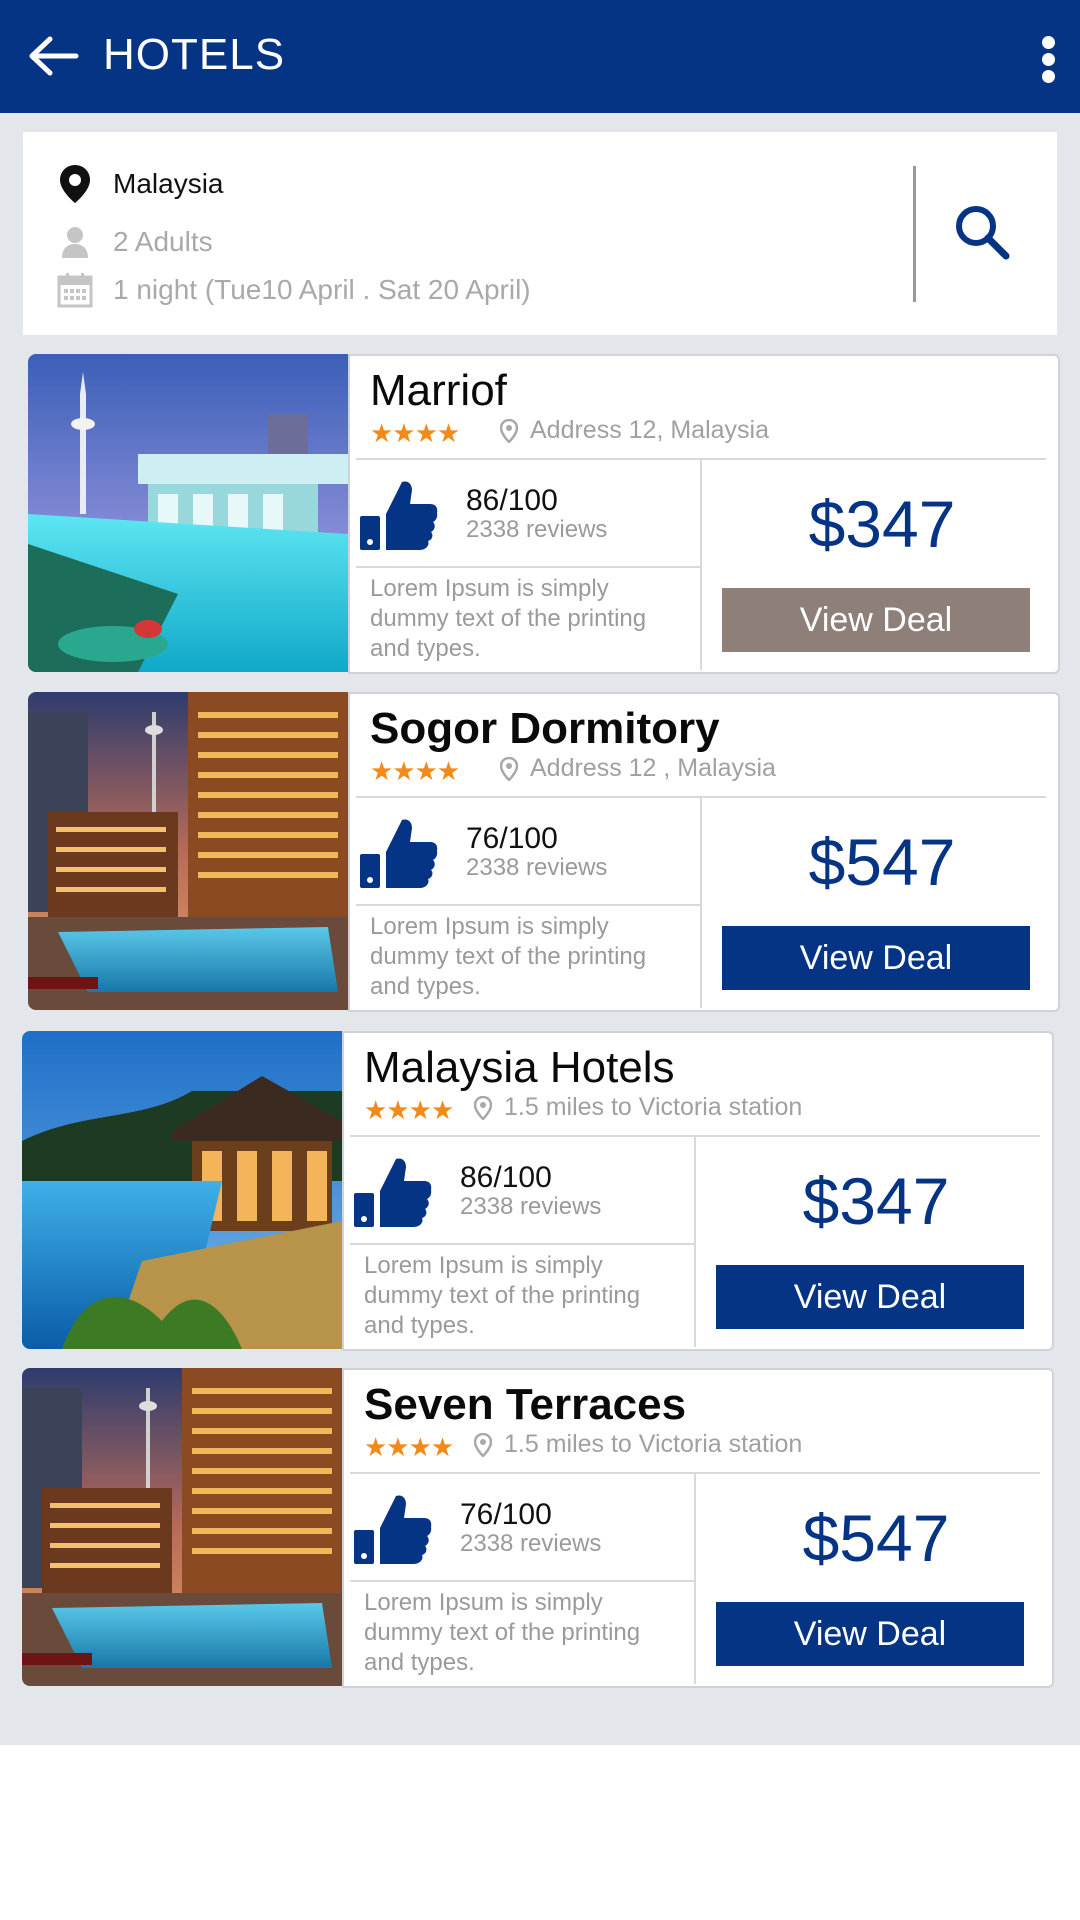 The height and width of the screenshot is (1920, 1080). I want to click on bottom-area, so click(540, 1832).